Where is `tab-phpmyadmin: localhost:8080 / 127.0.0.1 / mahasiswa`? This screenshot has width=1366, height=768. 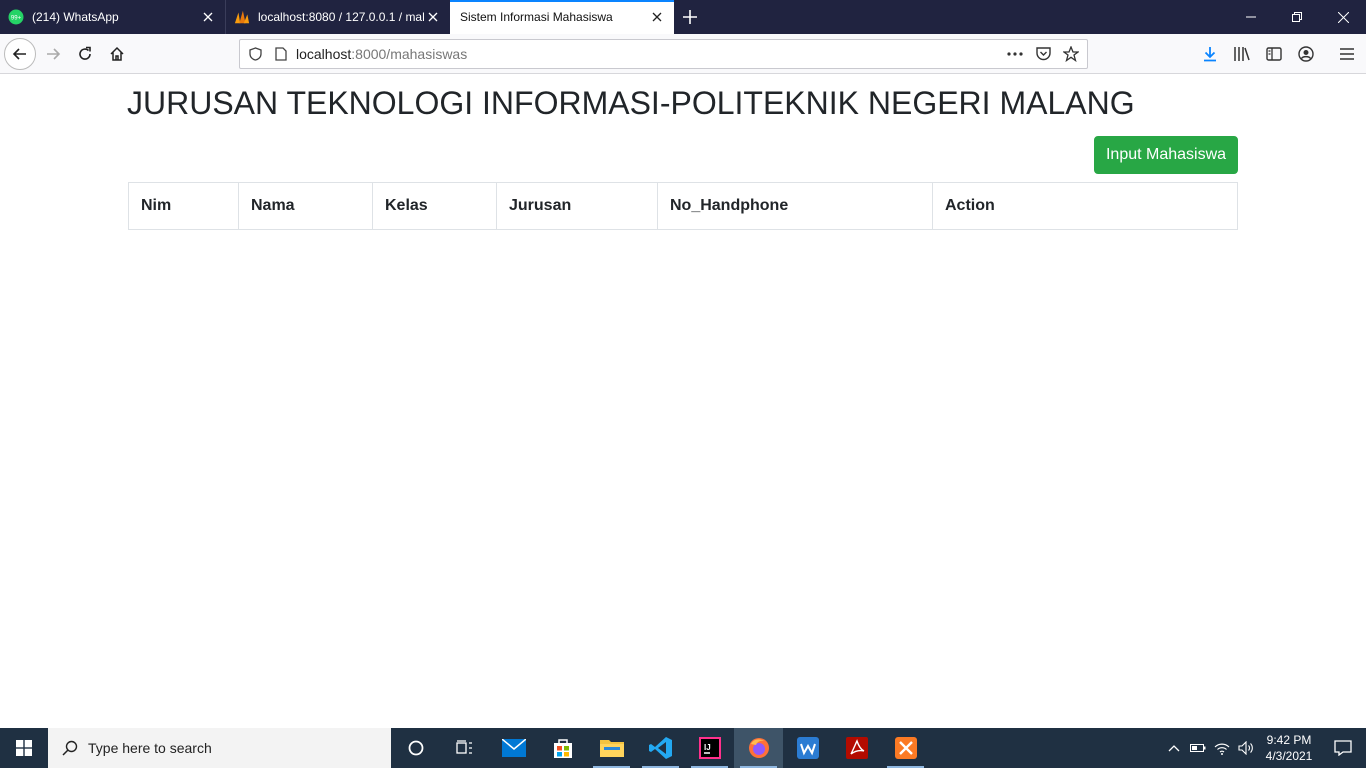 tab-phpmyadmin: localhost:8080 / 127.0.0.1 / mahasiswa is located at coordinates (337, 17).